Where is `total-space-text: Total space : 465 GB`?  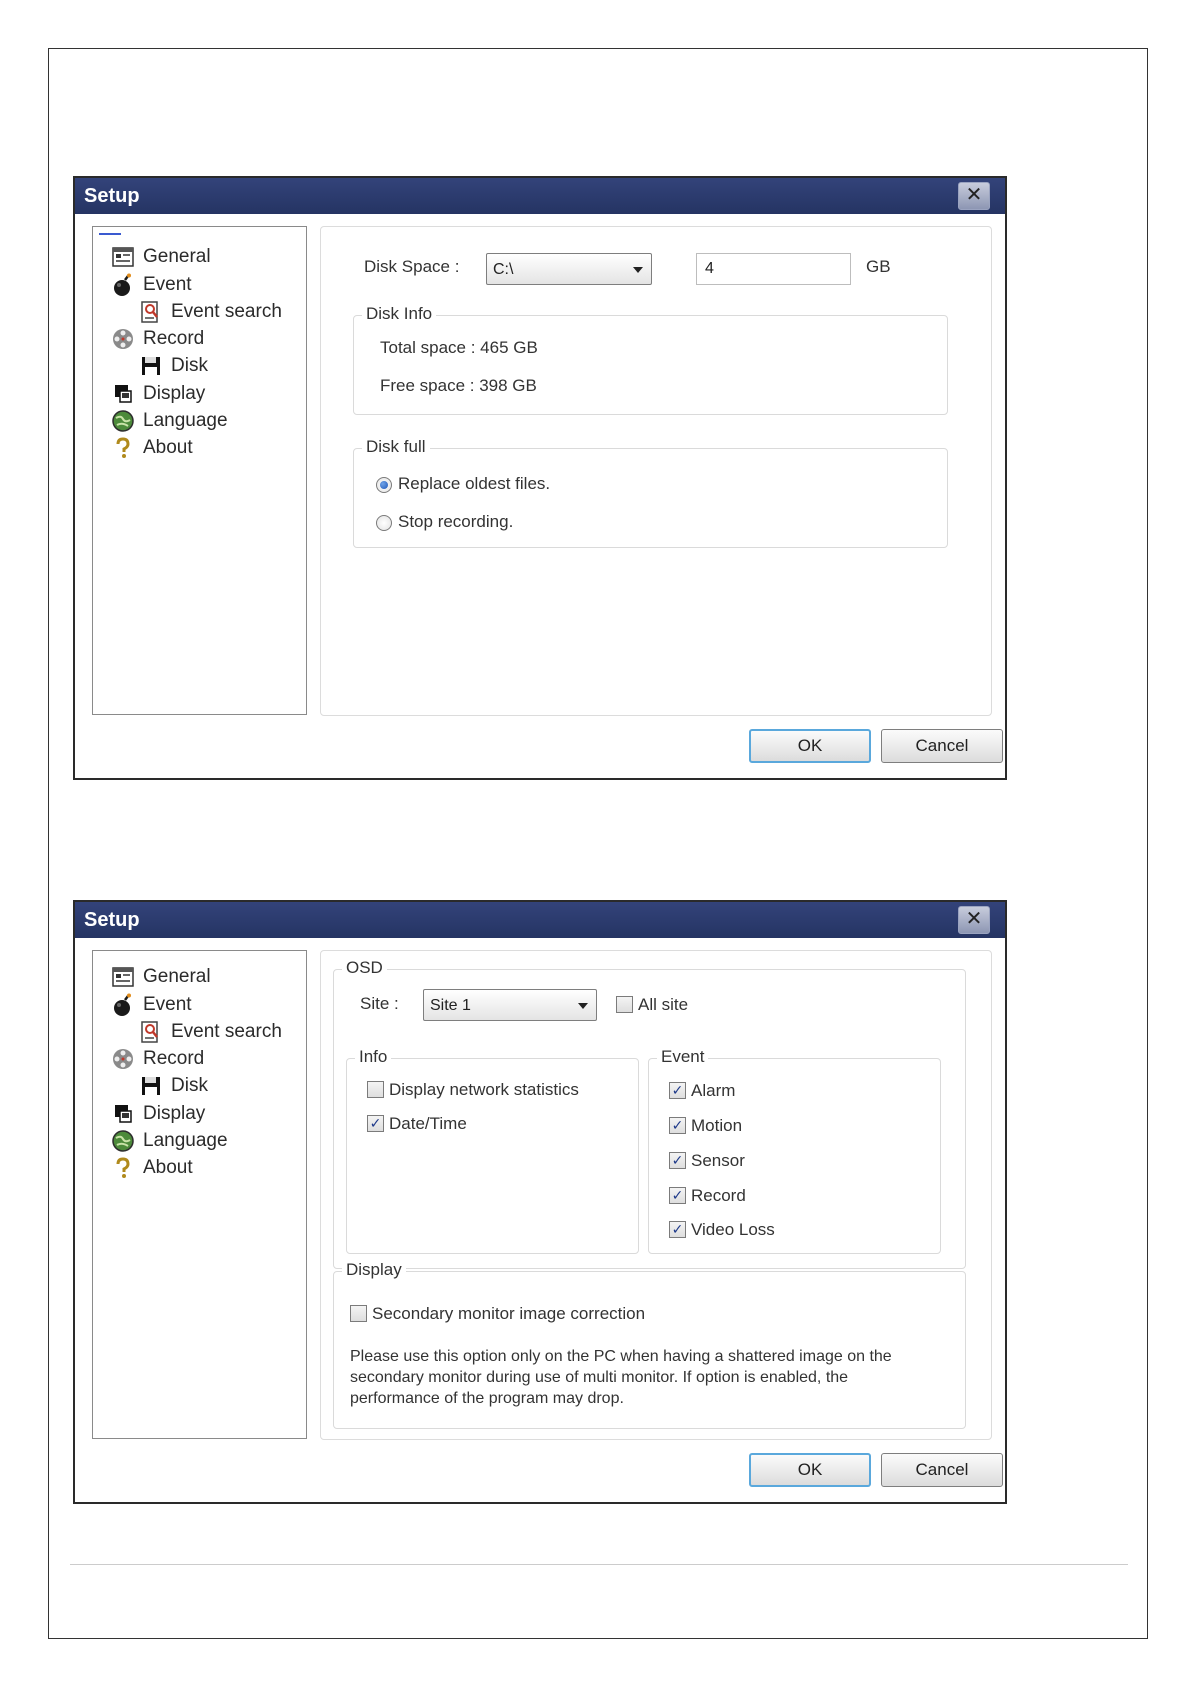
total-space-text: Total space : 465 GB is located at coordinates (459, 347).